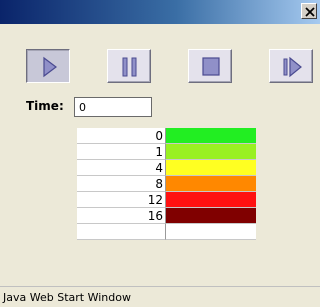 This screenshot has width=320, height=307. I want to click on close-button, so click(309, 11).